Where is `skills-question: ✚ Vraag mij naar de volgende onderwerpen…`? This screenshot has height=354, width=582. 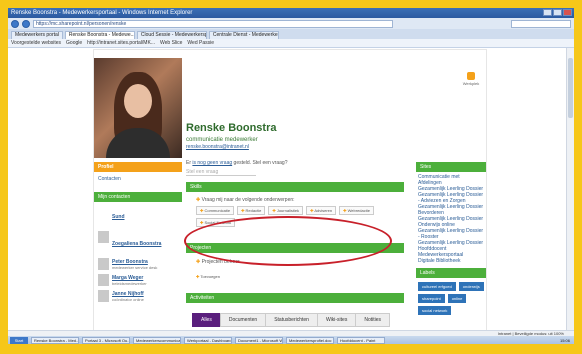
skills-question: ✚ Vraag mij naar de volgende onderwerpen… is located at coordinates (300, 200).